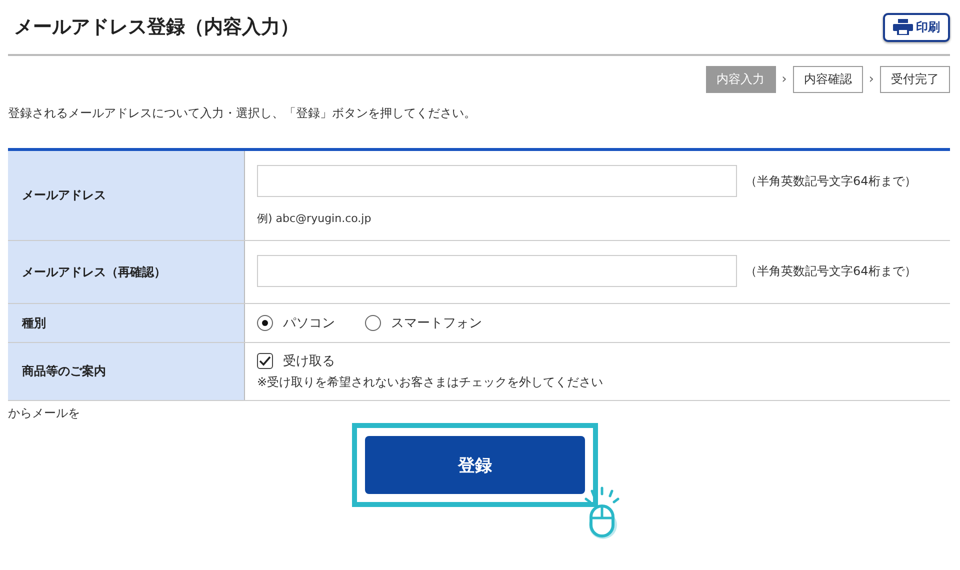 This screenshot has height=570, width=960. I want to click on field-label: 商品等のご案内, so click(126, 371).